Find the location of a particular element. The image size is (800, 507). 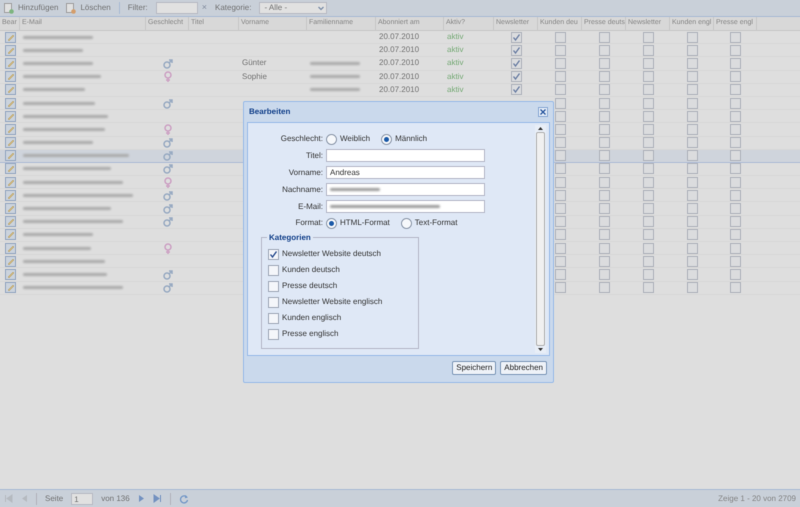

dialog-title: Bearbeiten is located at coordinates (269, 112).